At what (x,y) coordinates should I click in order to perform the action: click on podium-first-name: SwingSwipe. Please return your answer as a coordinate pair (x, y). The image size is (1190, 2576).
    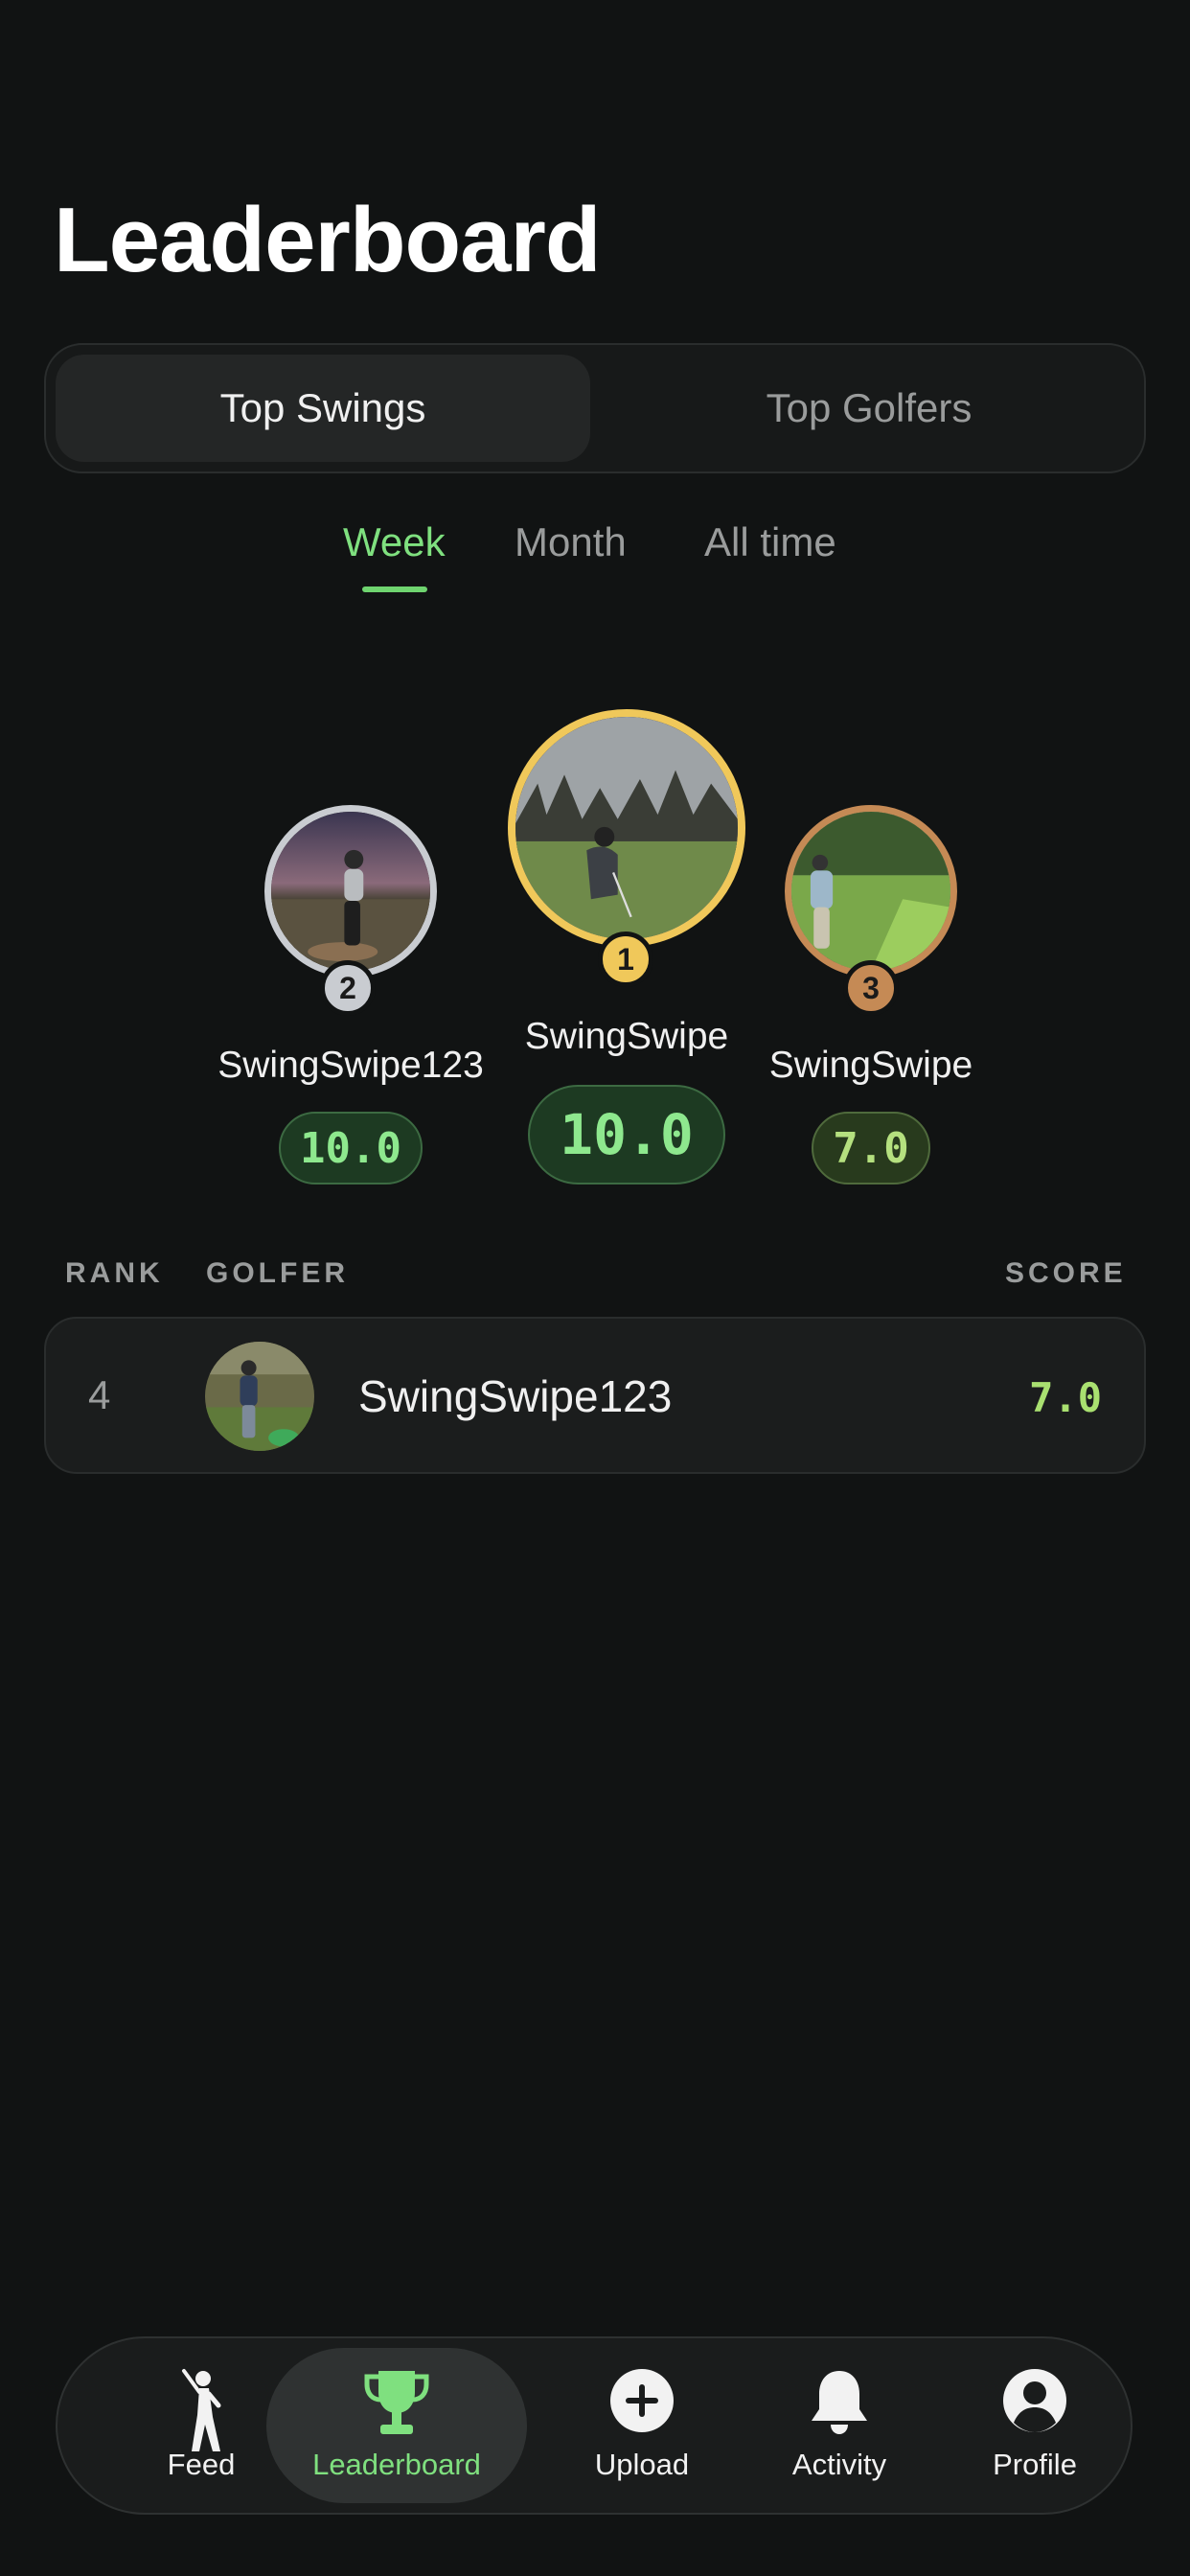
    Looking at the image, I should click on (626, 1037).